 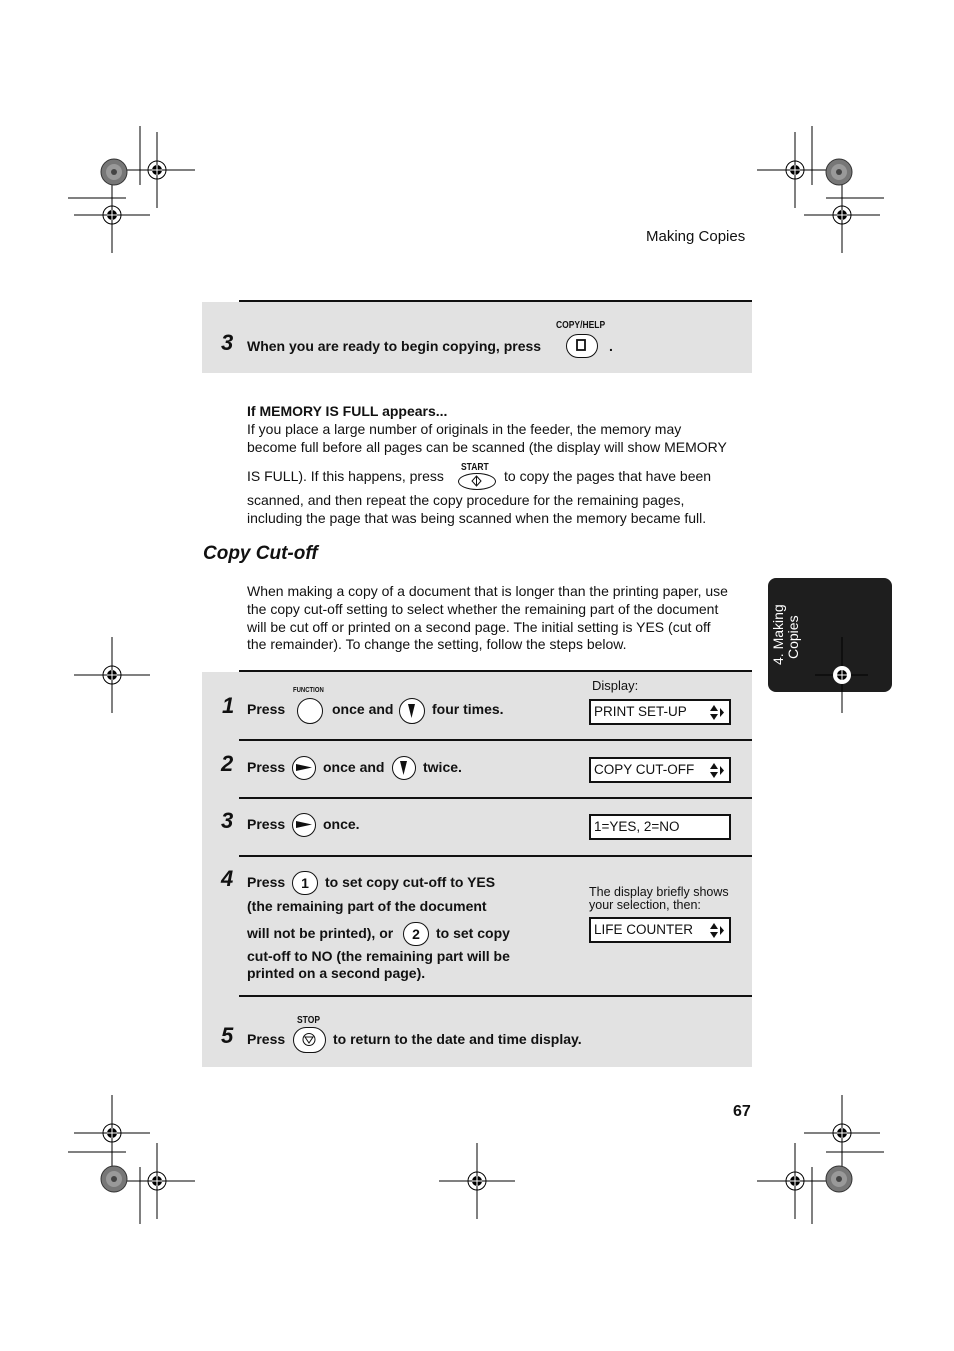 What do you see at coordinates (228, 705) in the screenshot?
I see `step-number: 1` at bounding box center [228, 705].